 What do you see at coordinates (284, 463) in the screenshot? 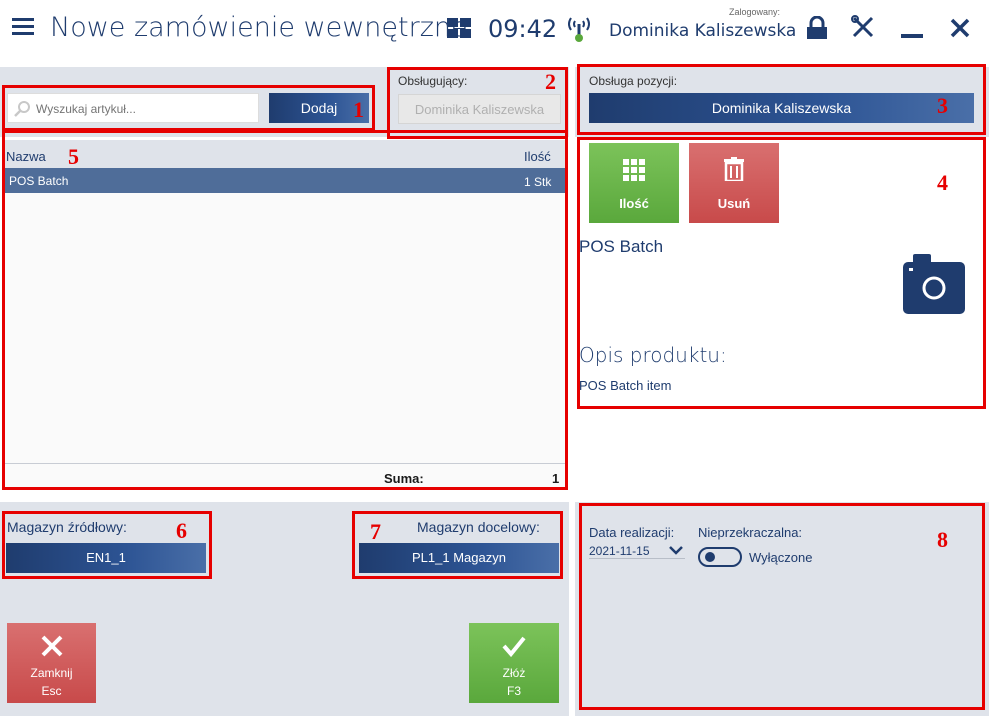
I see `list-divider` at bounding box center [284, 463].